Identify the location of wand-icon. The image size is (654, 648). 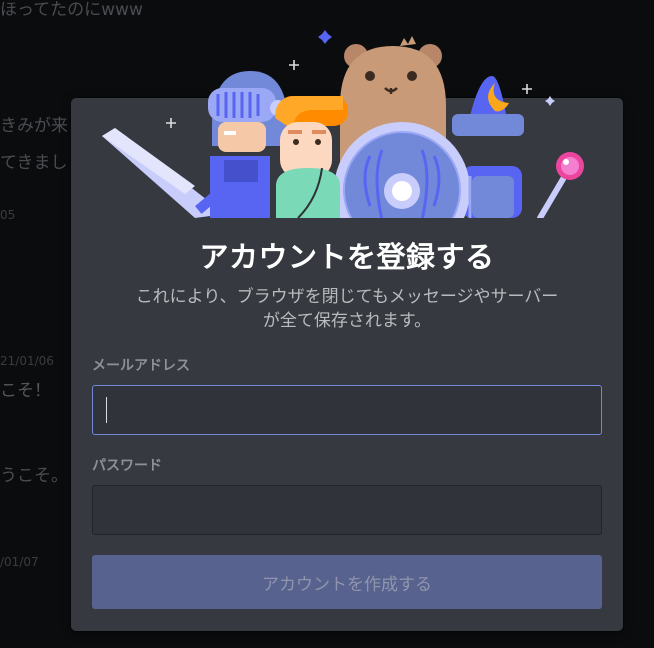
(560, 185).